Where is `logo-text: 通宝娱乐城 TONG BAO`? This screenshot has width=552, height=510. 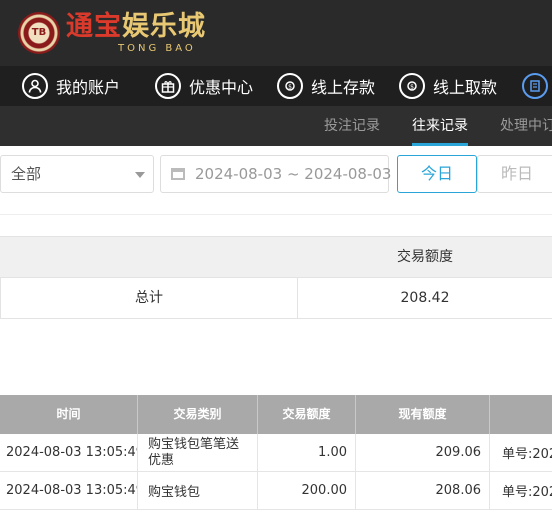
logo-text: 通宝娱乐城 TONG BAO is located at coordinates (136, 33).